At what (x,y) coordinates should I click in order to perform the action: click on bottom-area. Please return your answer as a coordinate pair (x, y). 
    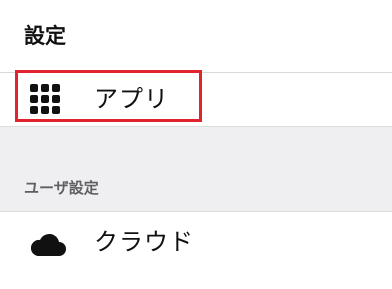
    Looking at the image, I should click on (196, 279).